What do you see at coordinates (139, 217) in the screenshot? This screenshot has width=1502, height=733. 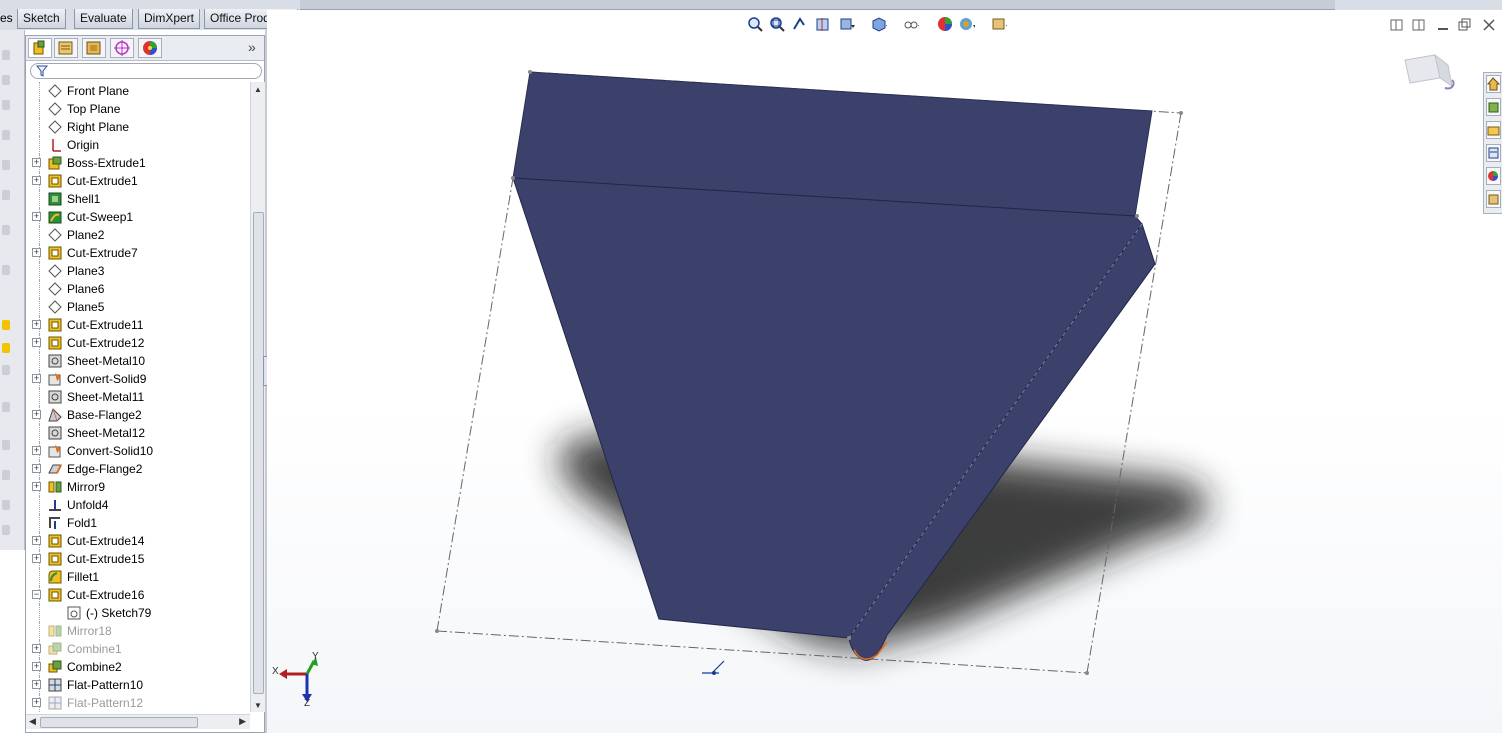 I see `tree-item: + Cut-Sweep1` at bounding box center [139, 217].